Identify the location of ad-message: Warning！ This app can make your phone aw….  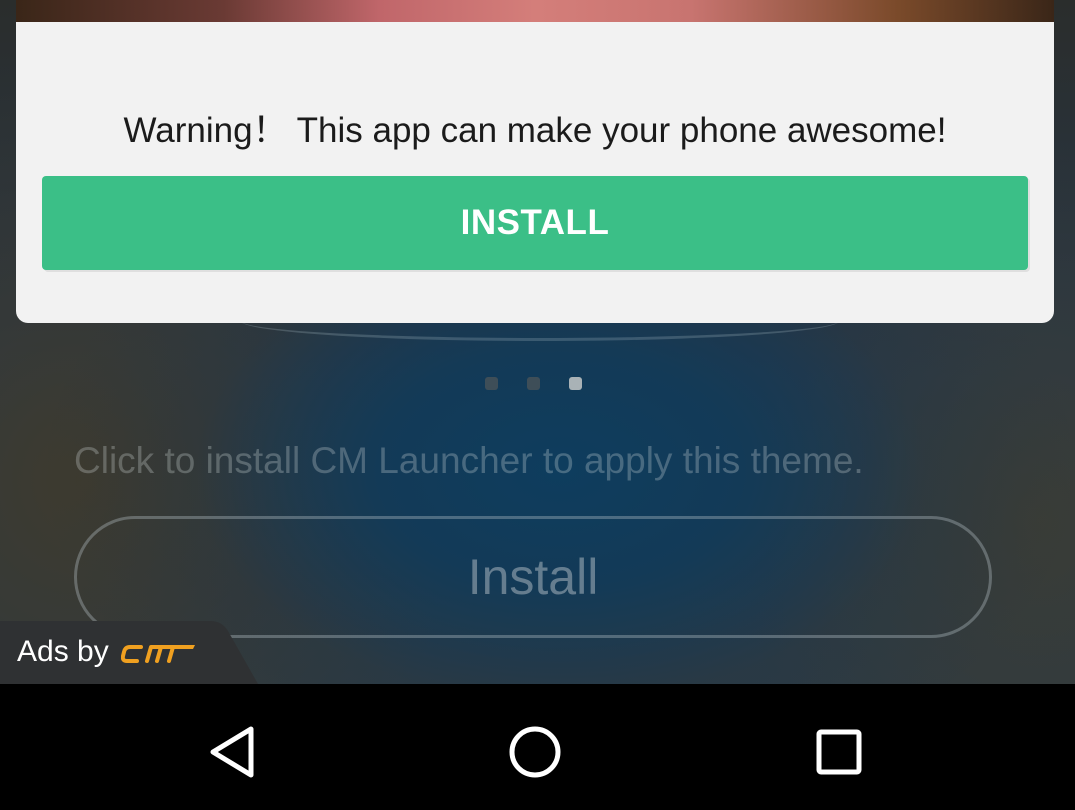
(535, 130).